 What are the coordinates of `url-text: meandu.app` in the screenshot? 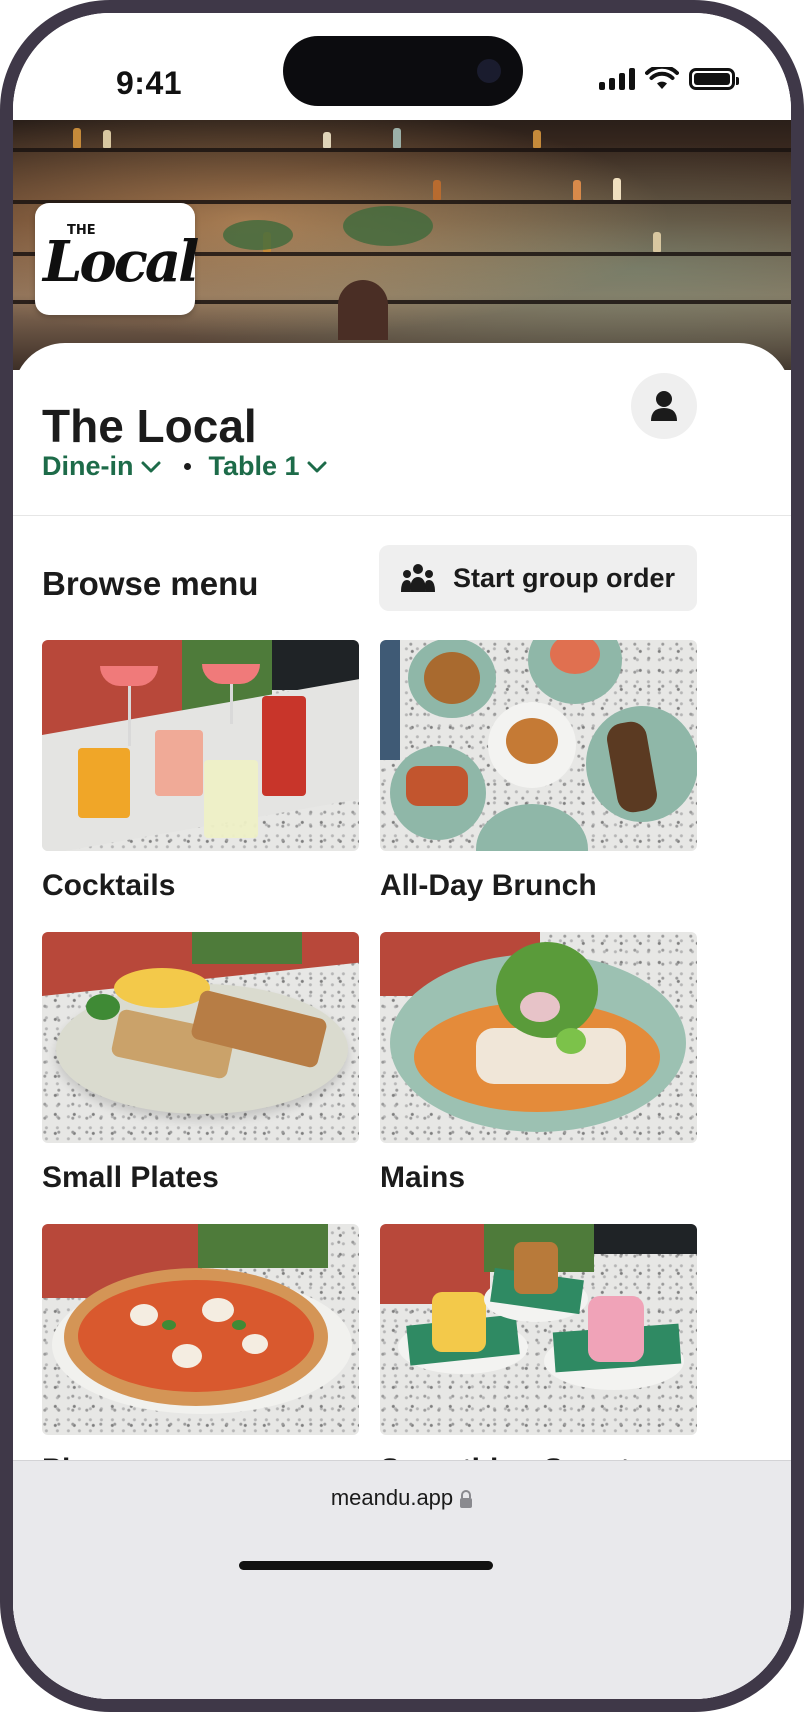 It's located at (392, 1497).